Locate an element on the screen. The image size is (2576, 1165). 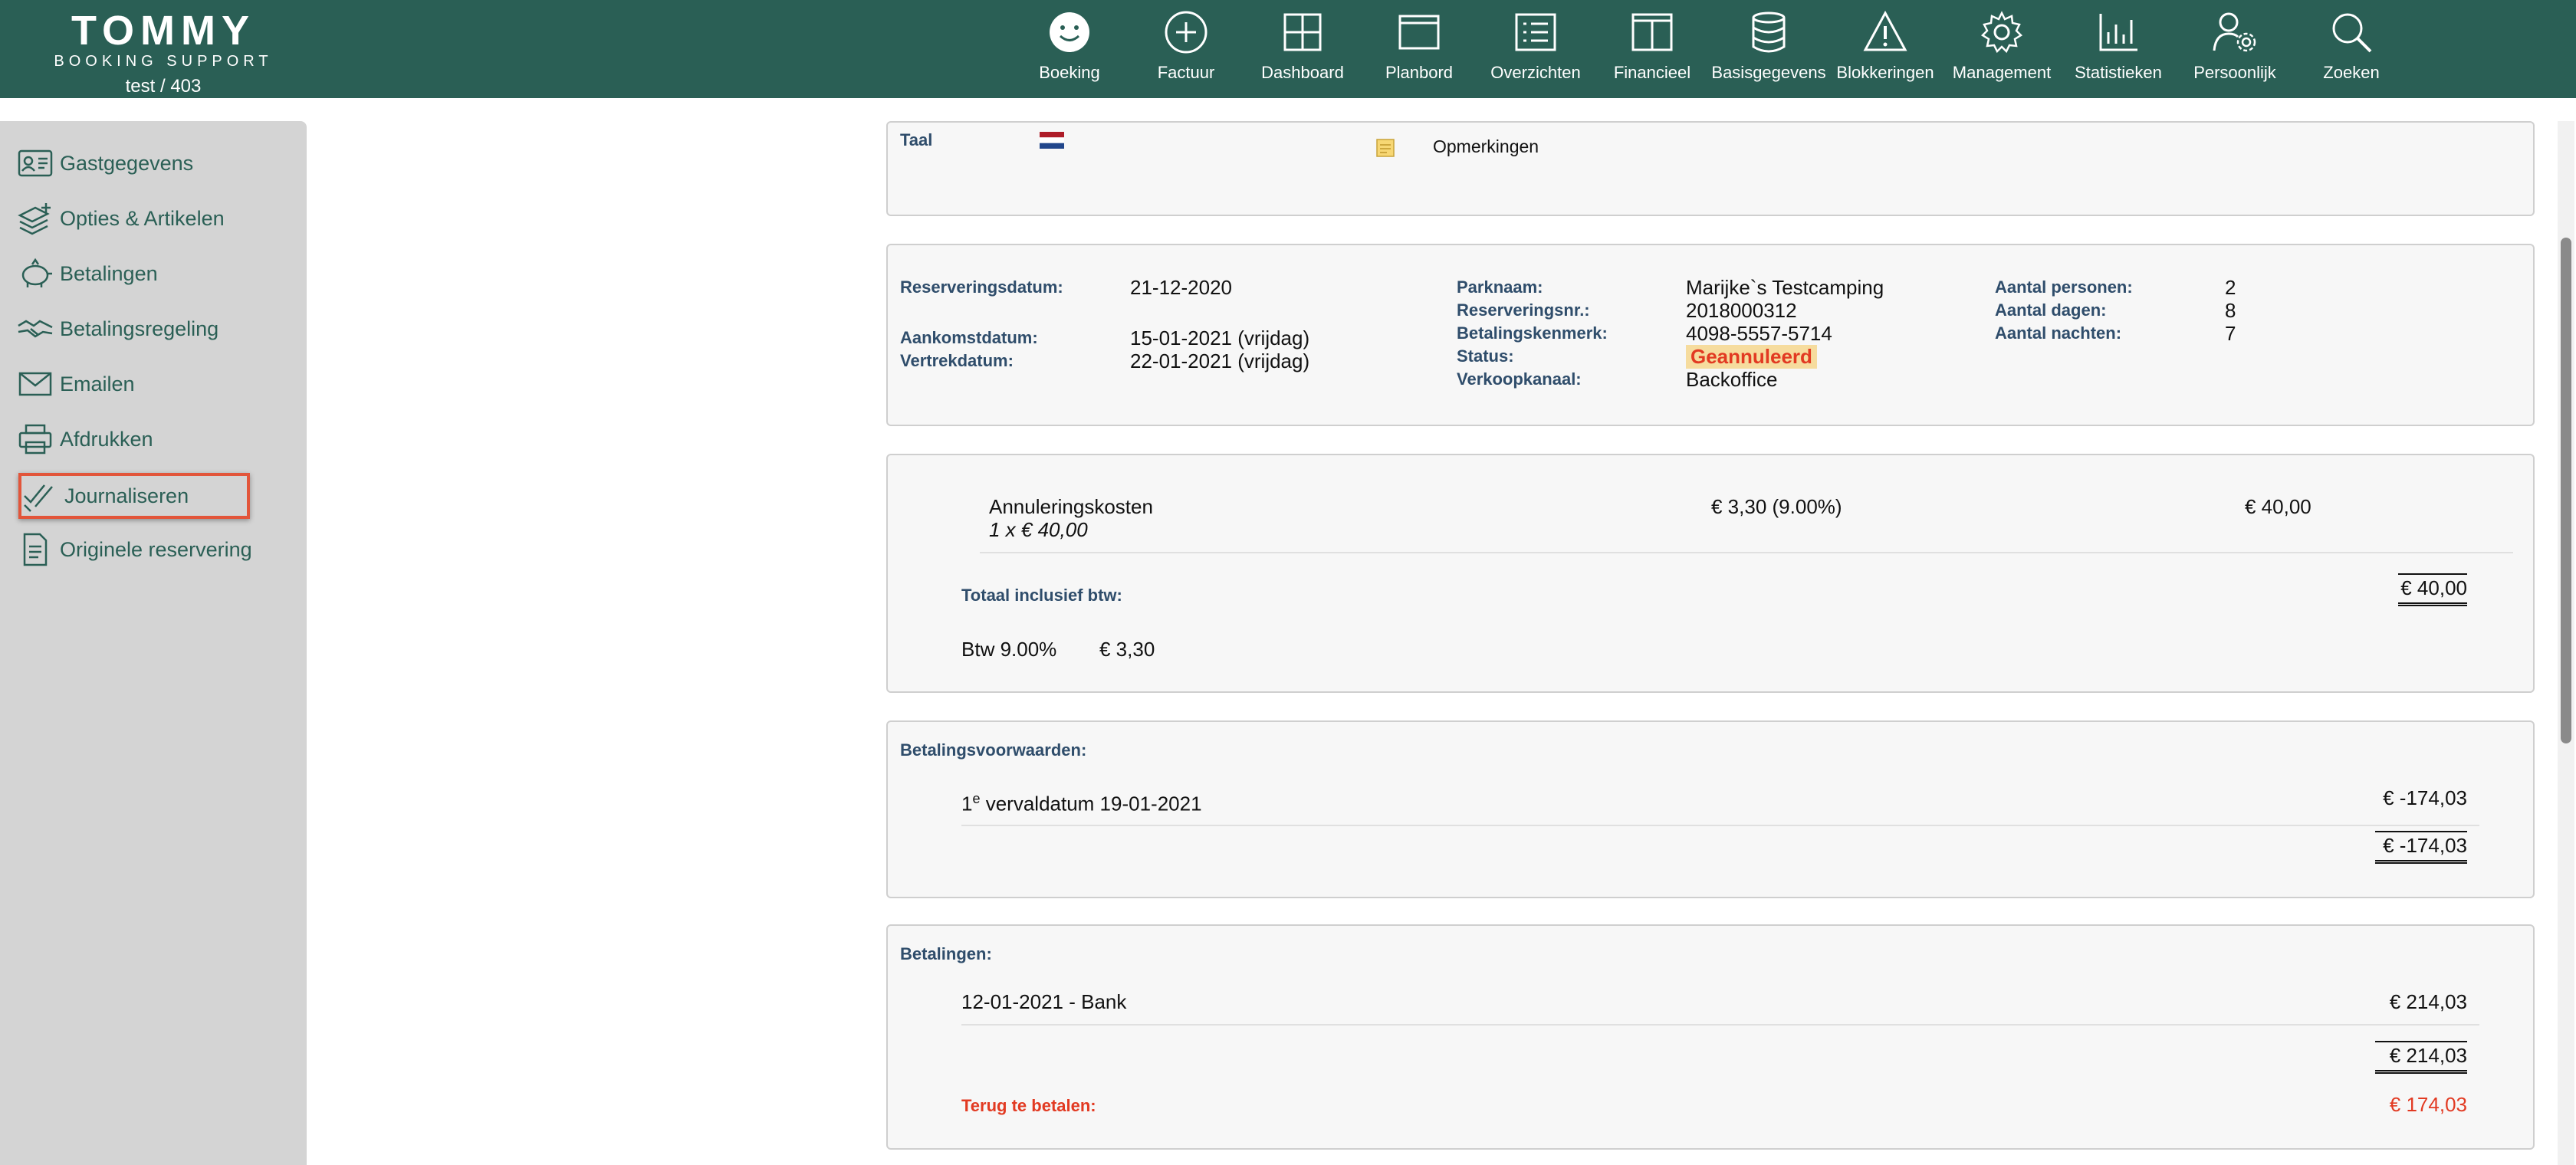
window-icon is located at coordinates (1419, 32).